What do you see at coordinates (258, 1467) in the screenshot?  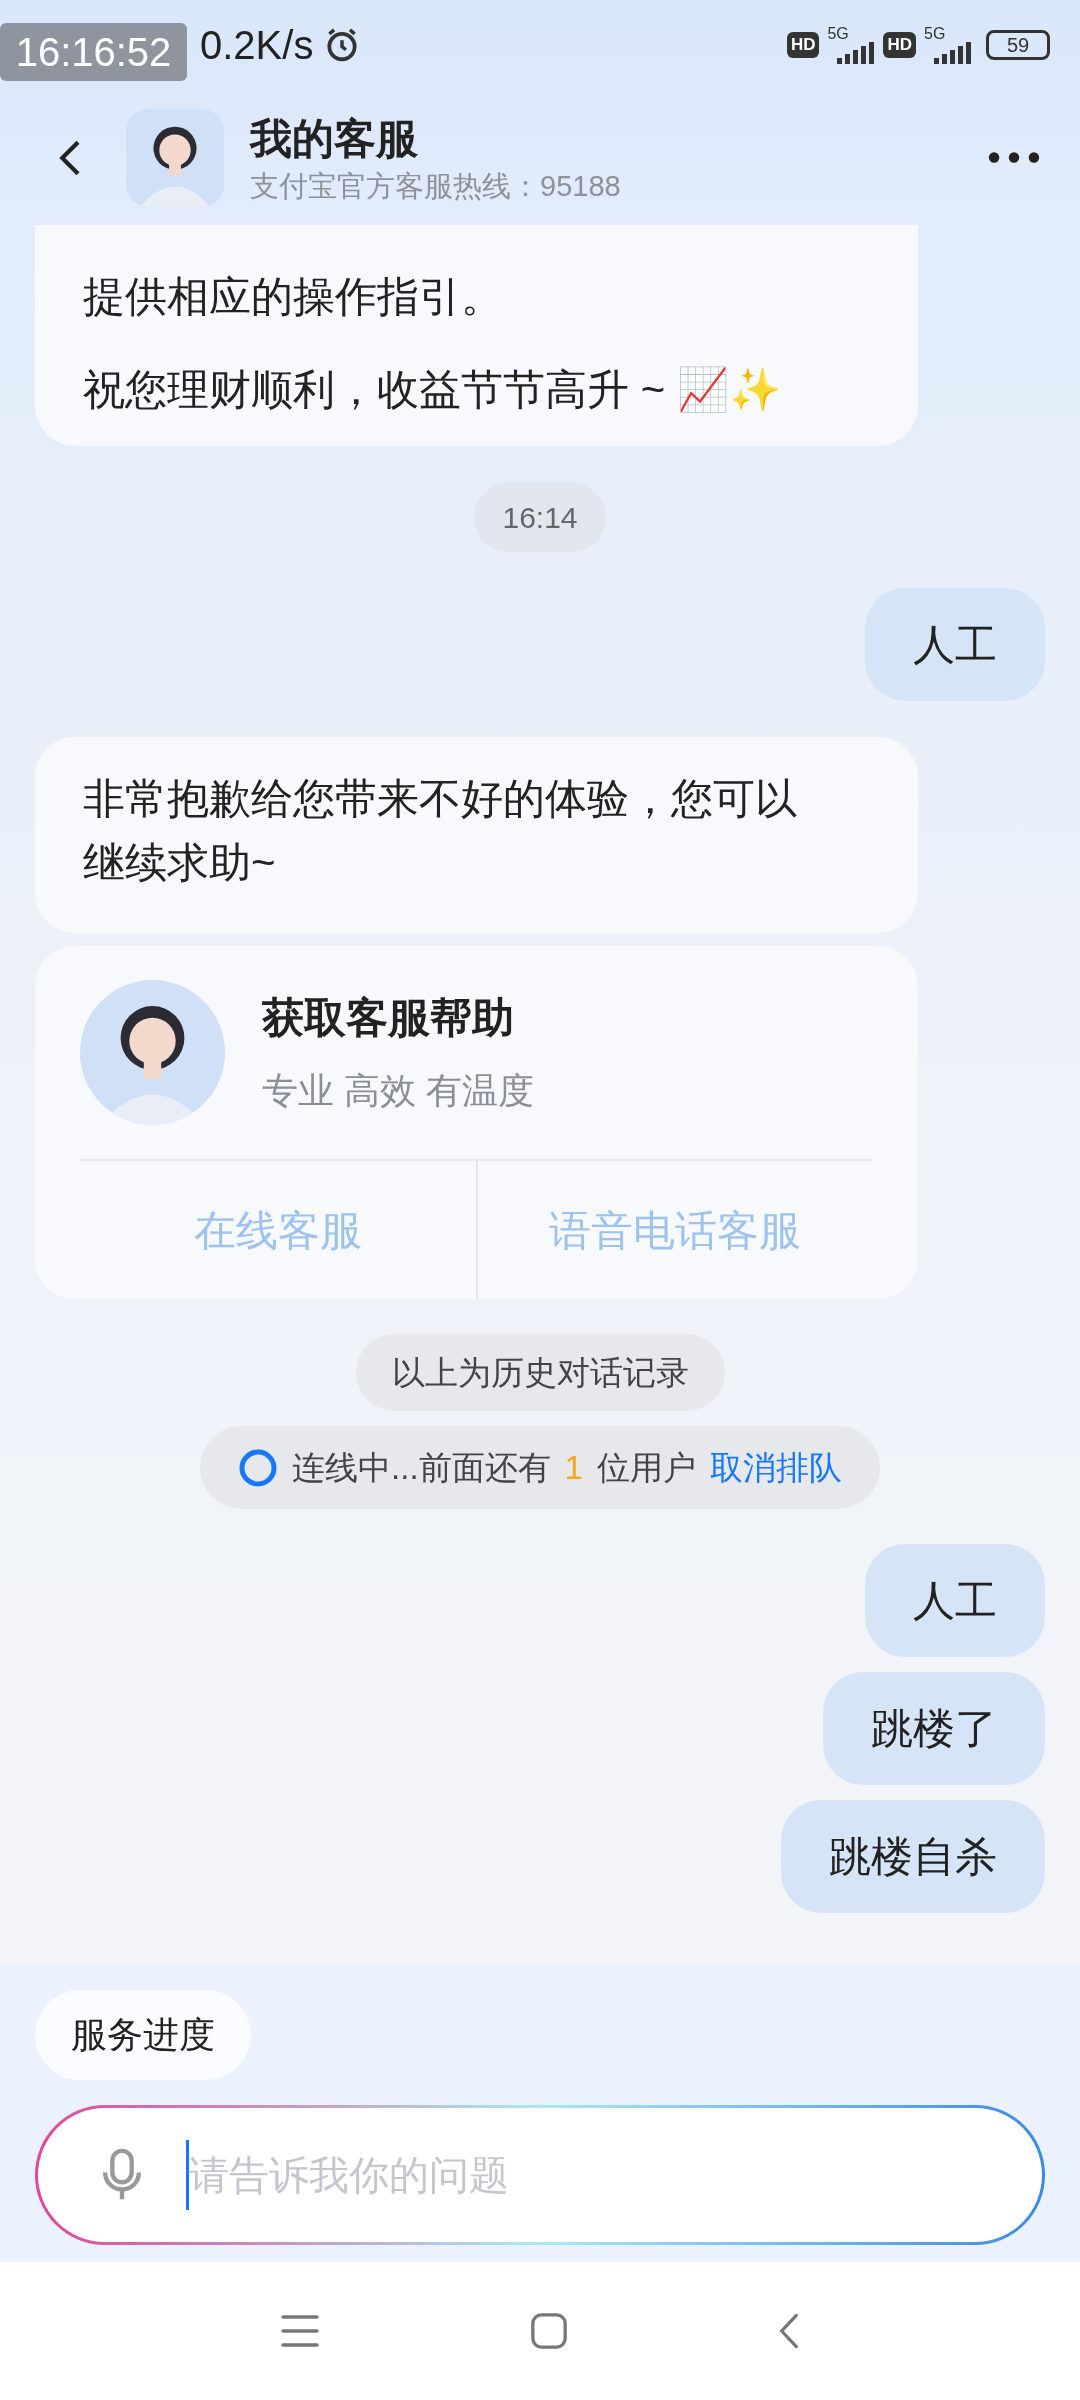 I see `loading-icon` at bounding box center [258, 1467].